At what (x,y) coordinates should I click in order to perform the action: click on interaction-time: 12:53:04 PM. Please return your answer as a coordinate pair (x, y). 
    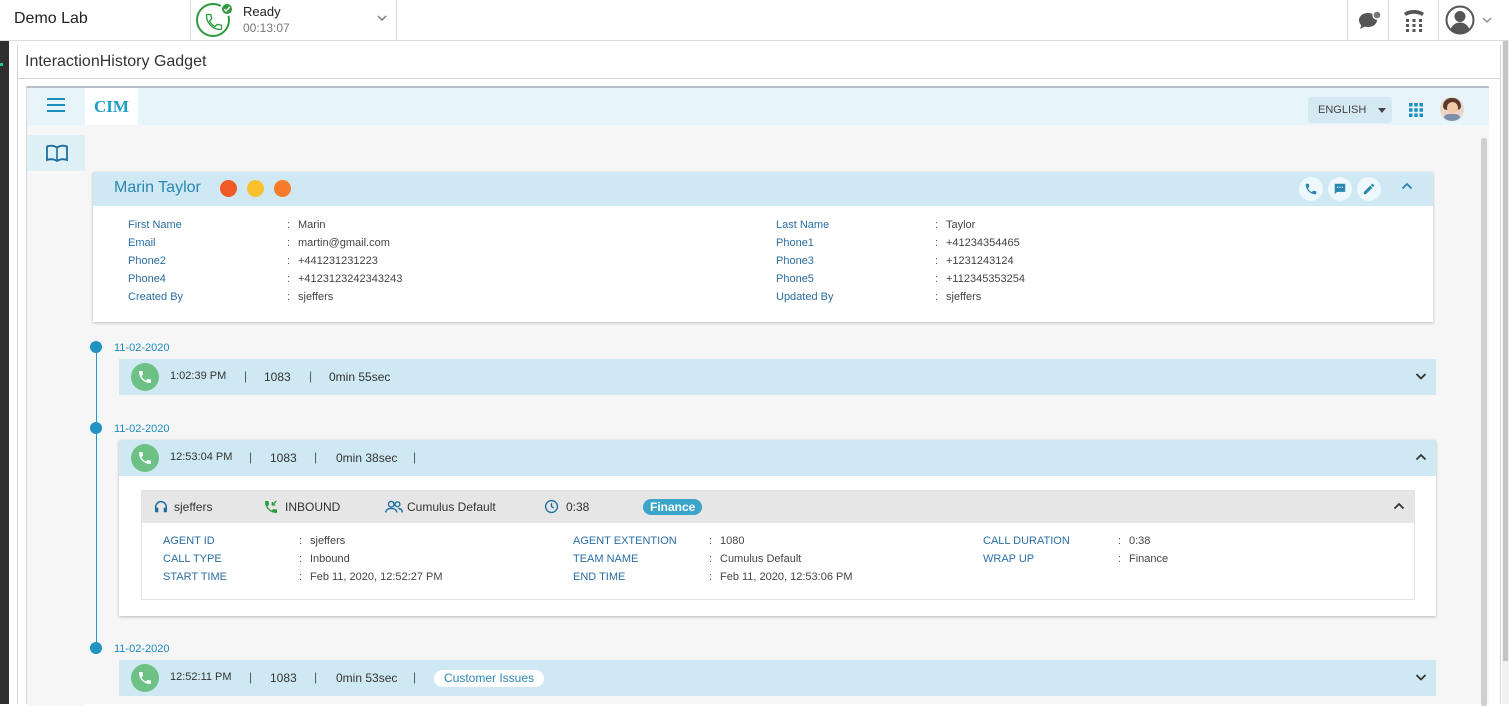
    Looking at the image, I should click on (201, 457).